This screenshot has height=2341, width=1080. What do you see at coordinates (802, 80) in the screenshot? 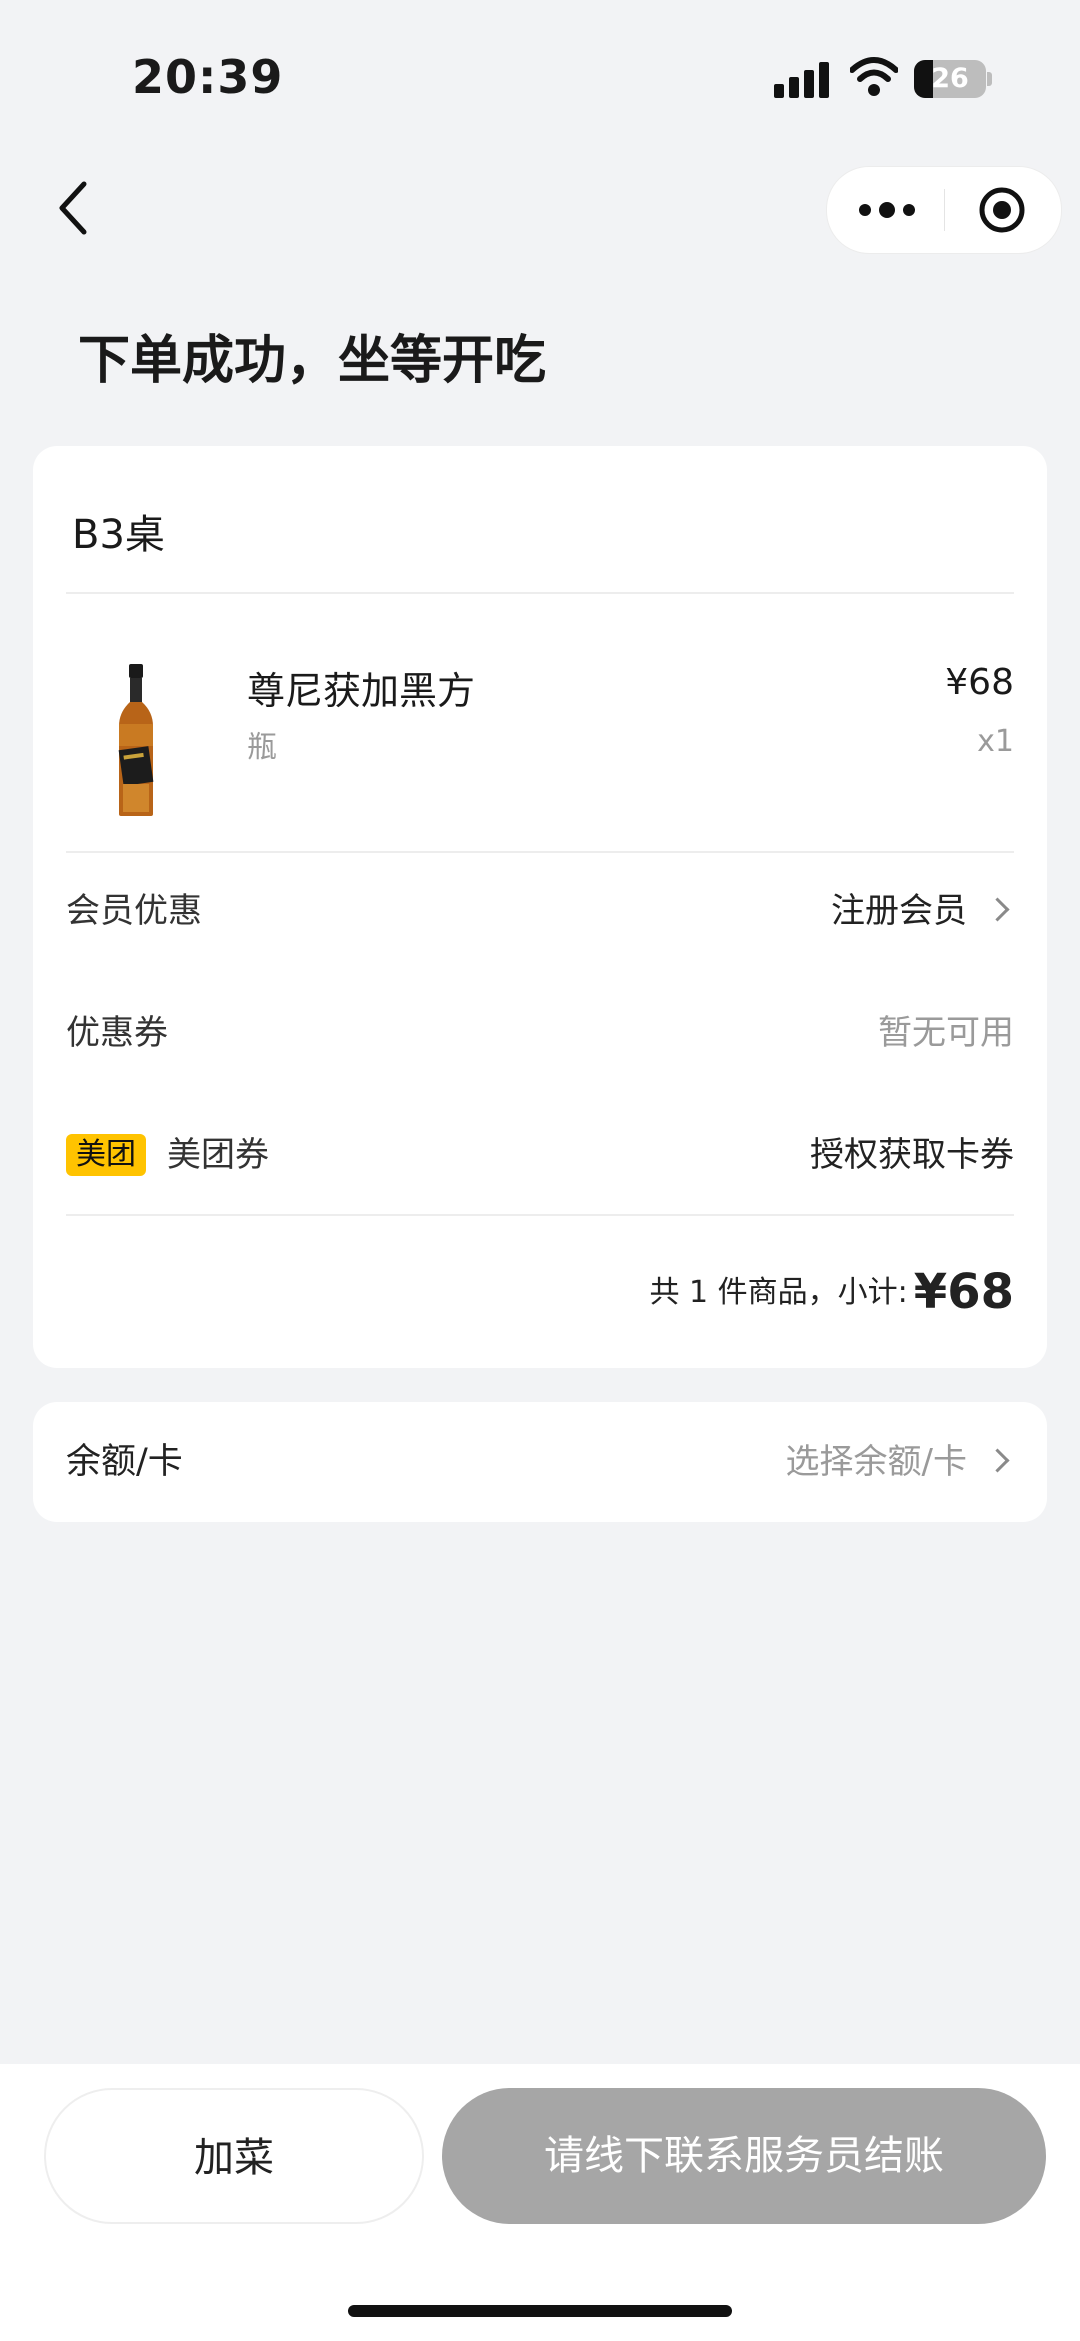
I see `cellular-signal-icon` at bounding box center [802, 80].